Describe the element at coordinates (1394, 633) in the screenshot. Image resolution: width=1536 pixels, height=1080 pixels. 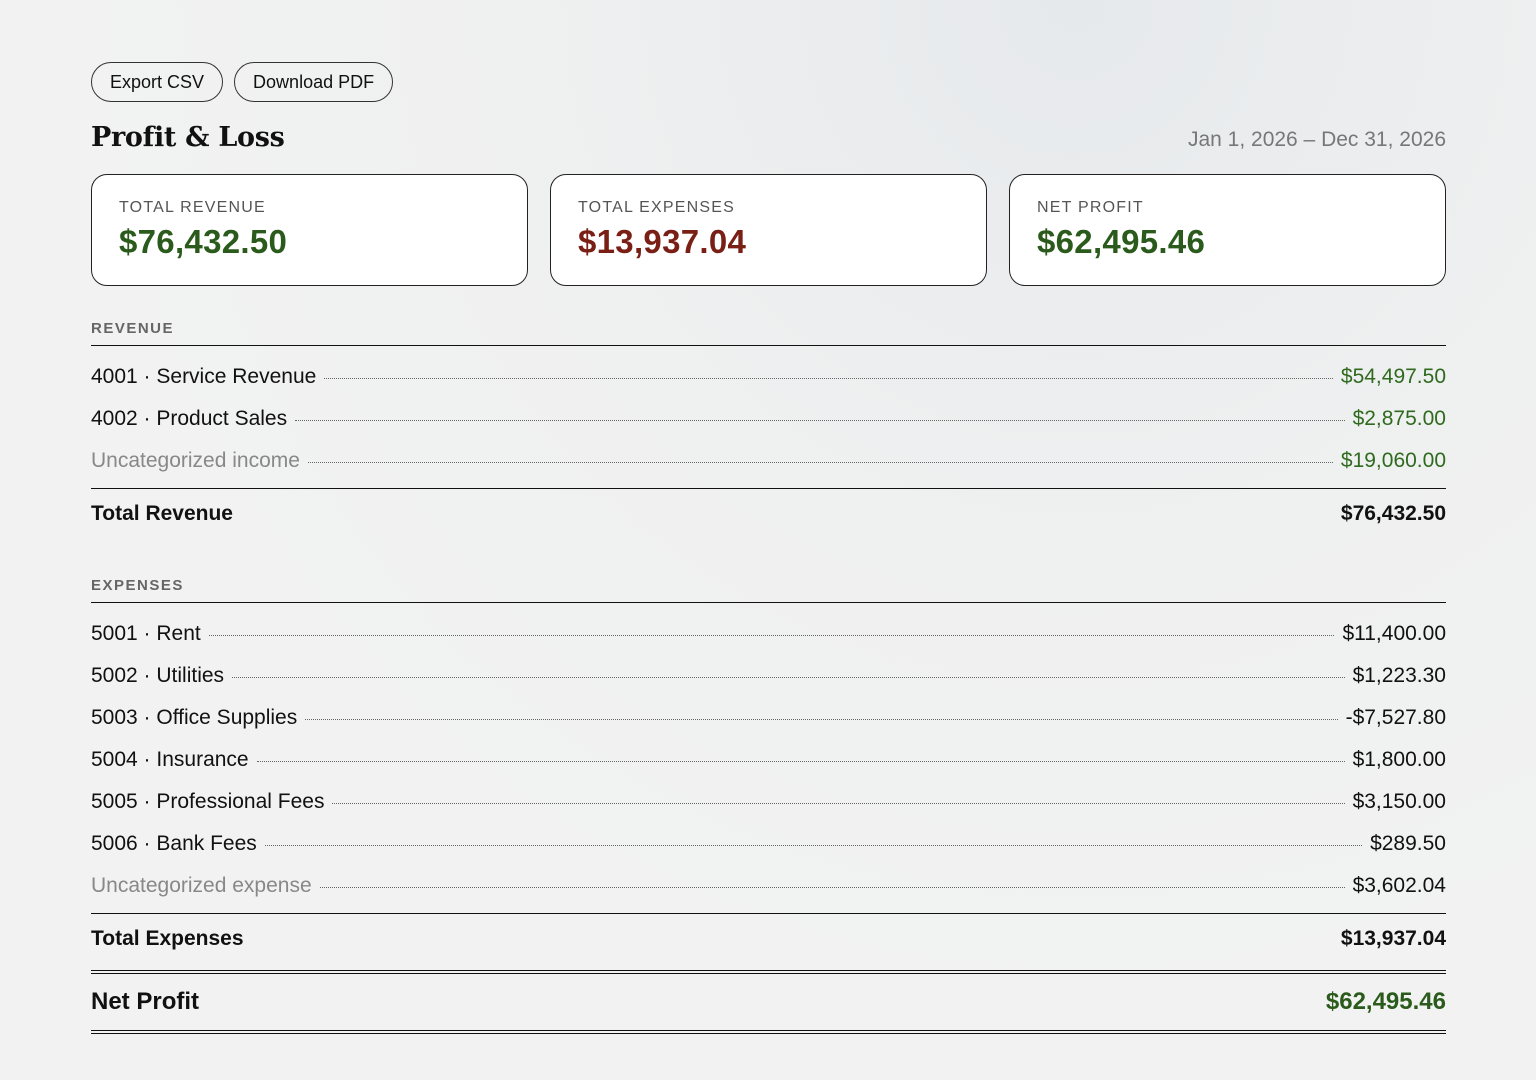
I see `account-amount: $11,400.00` at that location.